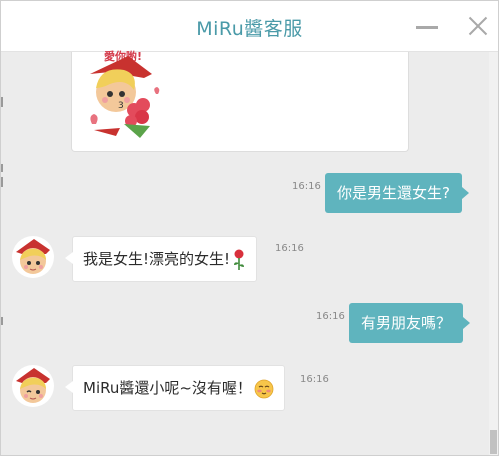  I want to click on rose-icon, so click(239, 259).